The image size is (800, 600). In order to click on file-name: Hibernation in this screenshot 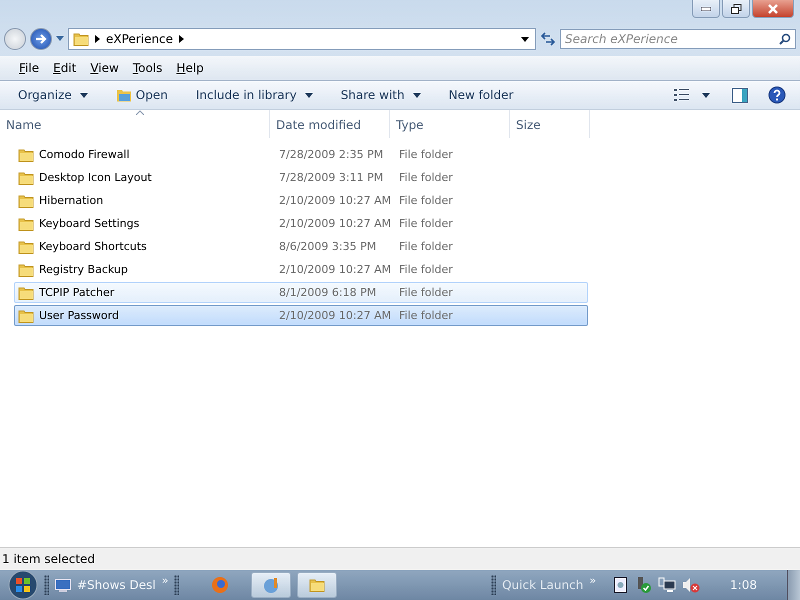, I will do `click(71, 200)`.